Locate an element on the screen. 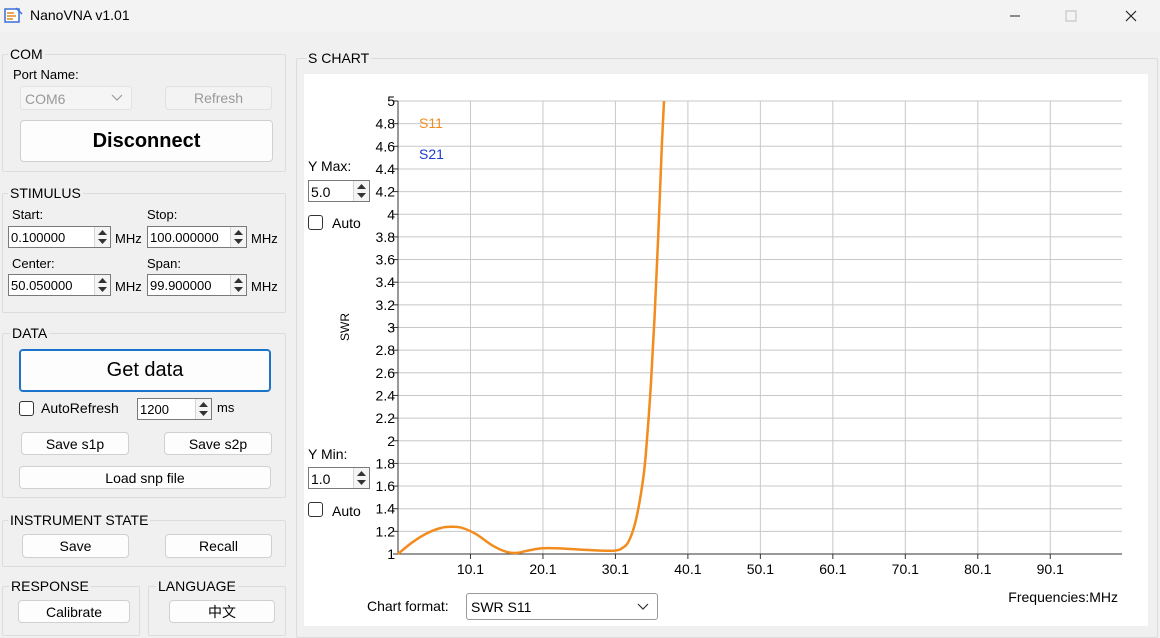  y-tick-label: 3.8 is located at coordinates (386, 237).